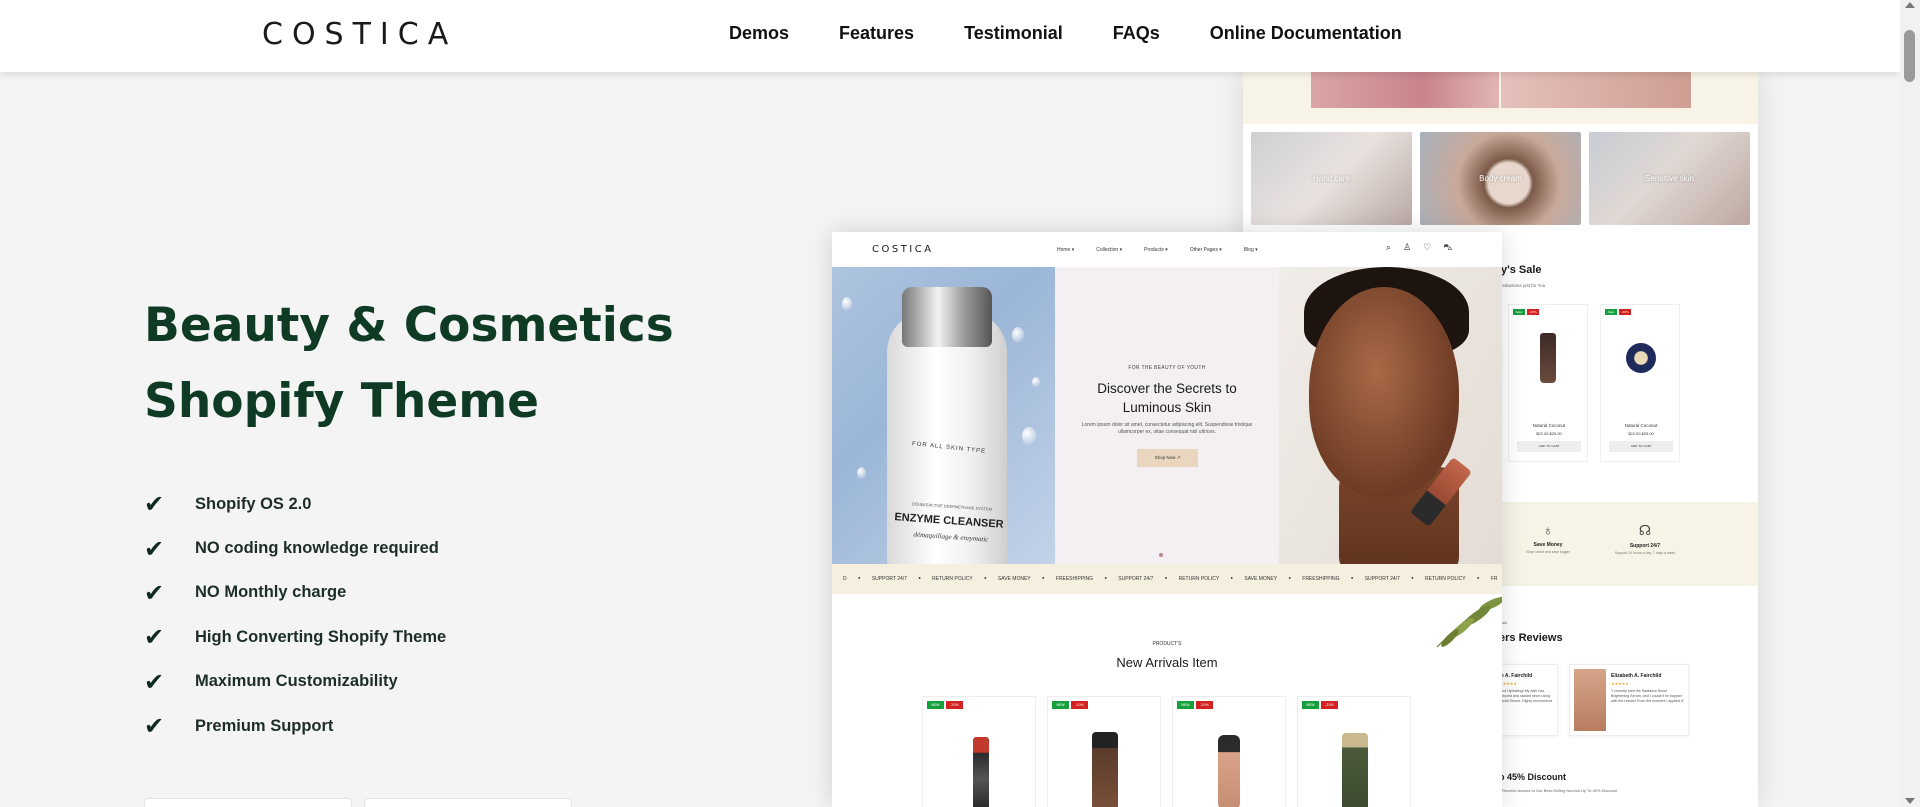 This screenshot has width=1920, height=807. What do you see at coordinates (1427, 248) in the screenshot?
I see `heart-icon: ♡` at bounding box center [1427, 248].